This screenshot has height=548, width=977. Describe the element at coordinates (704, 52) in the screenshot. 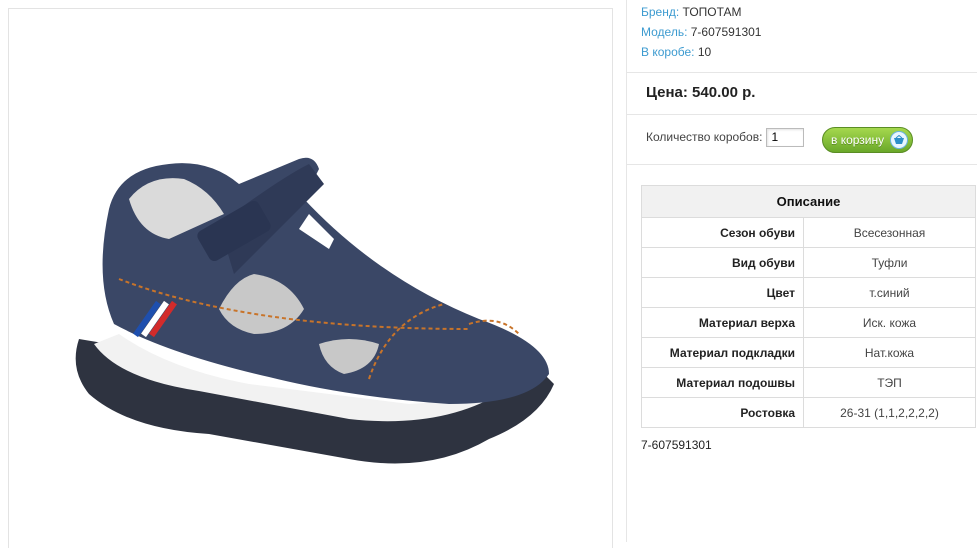

I see `box-value: 10` at that location.